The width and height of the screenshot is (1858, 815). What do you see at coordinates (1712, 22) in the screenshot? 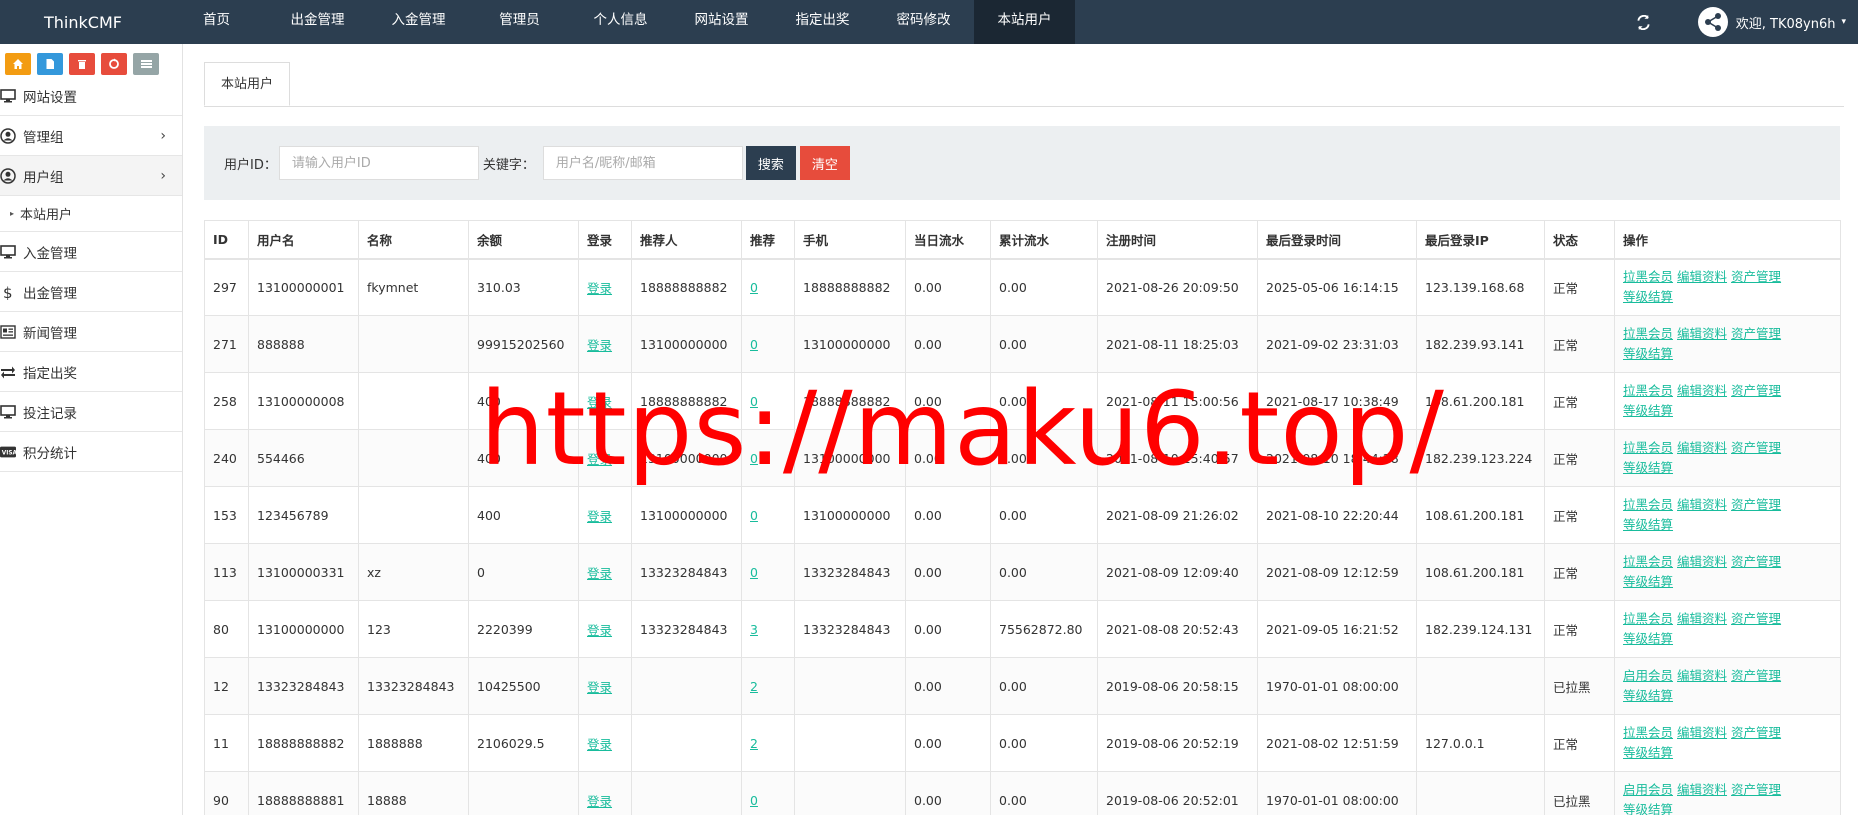
I see `avatar` at bounding box center [1712, 22].